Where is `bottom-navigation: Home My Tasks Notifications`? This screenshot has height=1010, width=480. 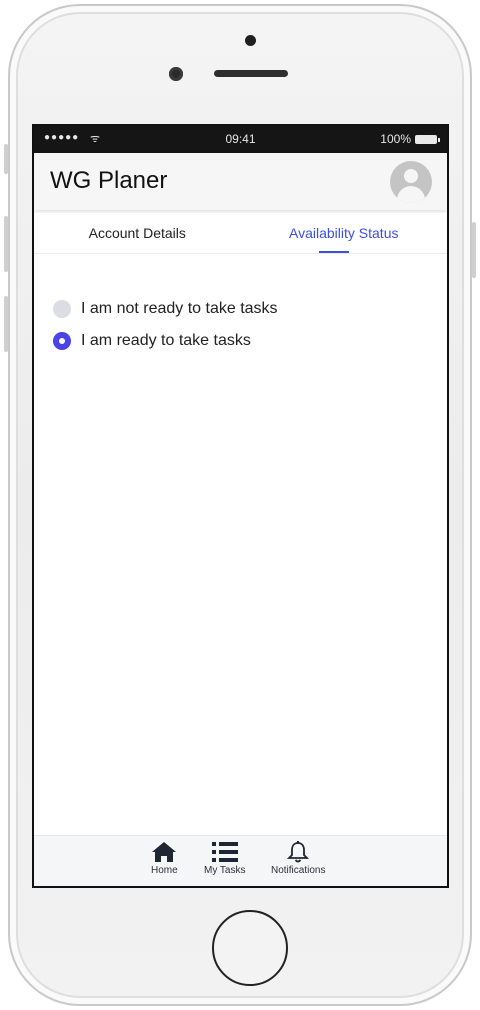
bottom-navigation: Home My Tasks Notifications is located at coordinates (240, 860).